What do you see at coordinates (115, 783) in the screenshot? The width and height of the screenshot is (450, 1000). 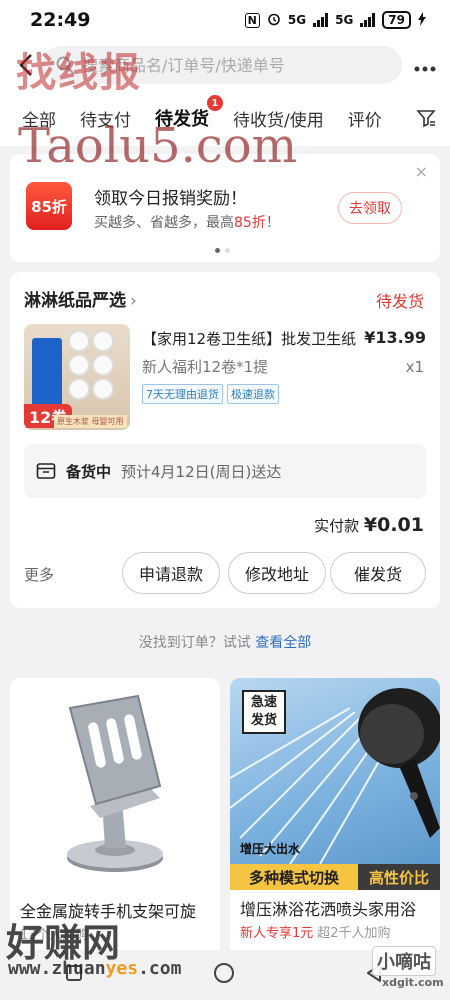 I see `phone-stand-image` at bounding box center [115, 783].